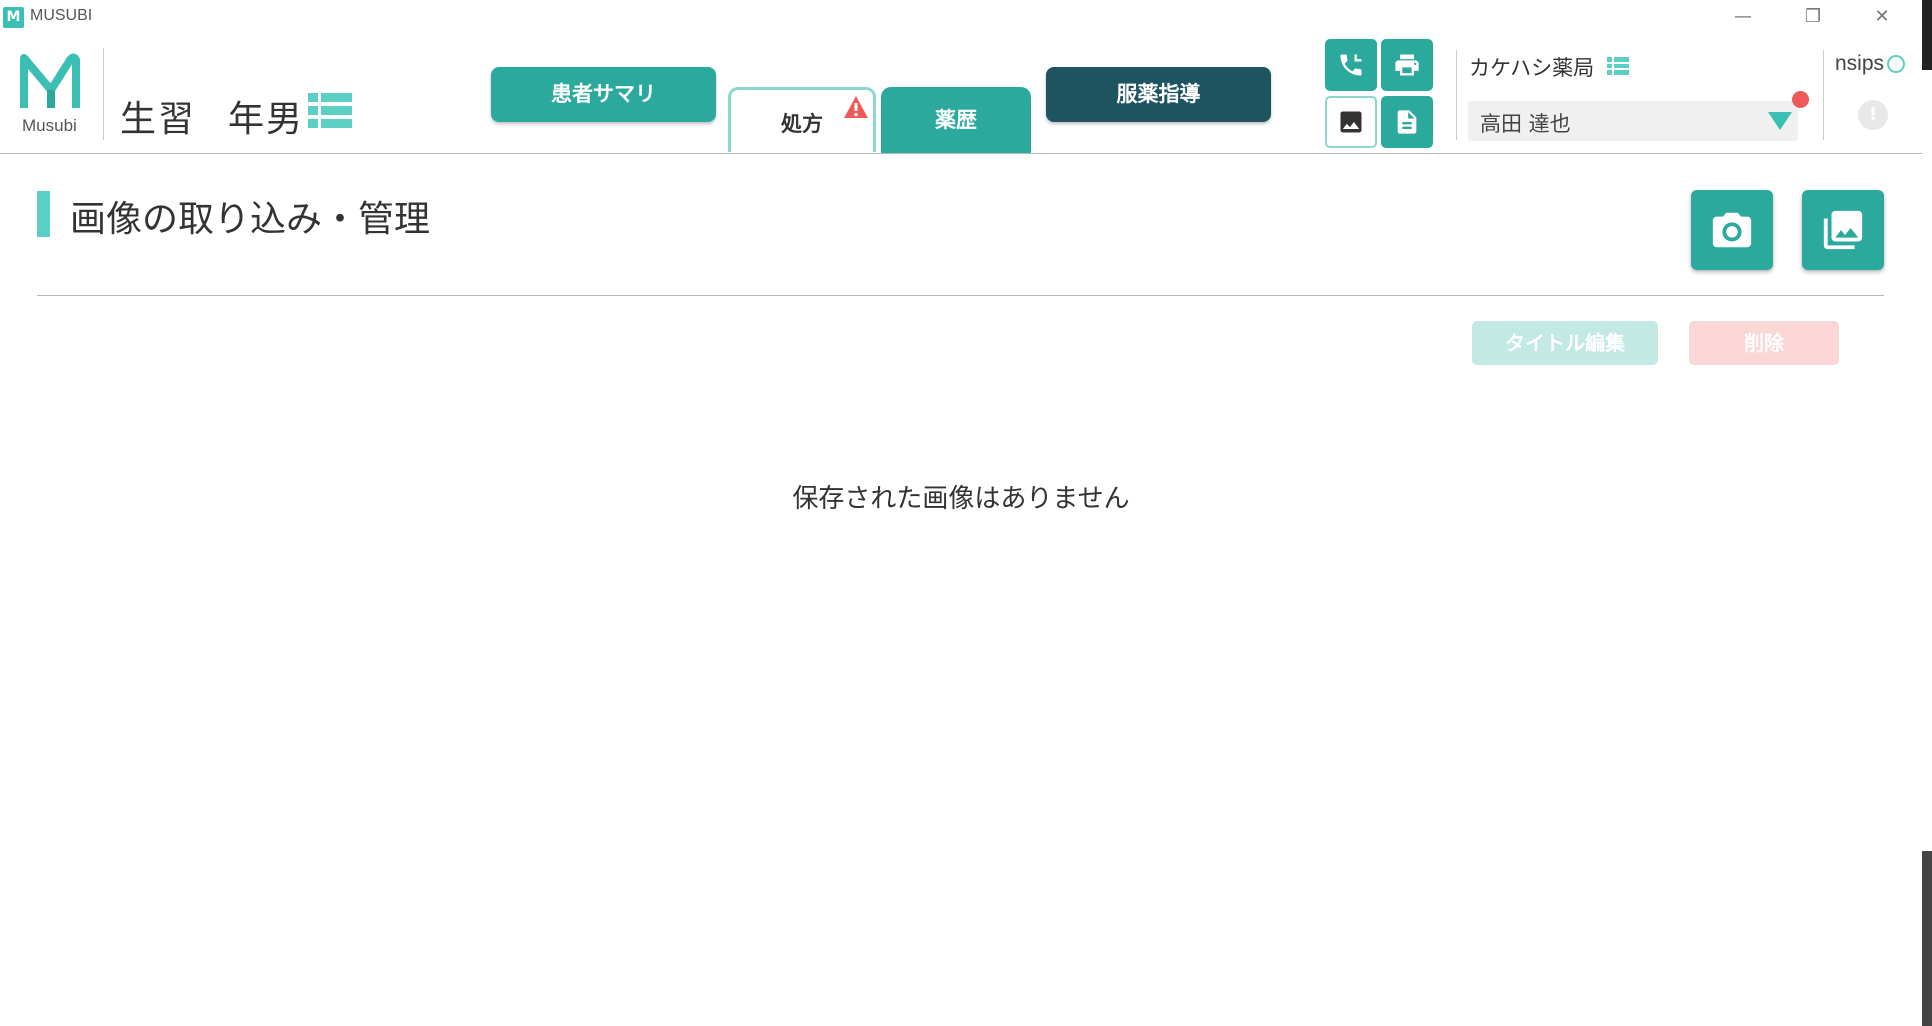 The height and width of the screenshot is (1026, 1932). Describe the element at coordinates (856, 107) in the screenshot. I see `warning-icon` at that location.